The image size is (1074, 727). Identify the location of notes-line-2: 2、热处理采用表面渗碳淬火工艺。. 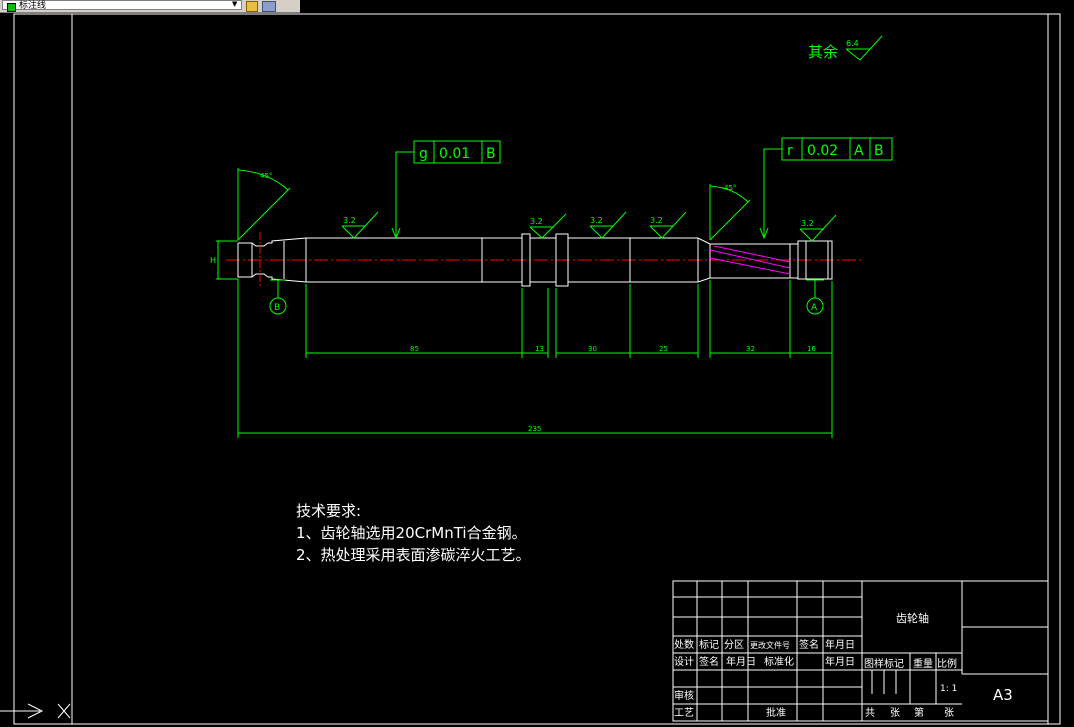
(413, 555).